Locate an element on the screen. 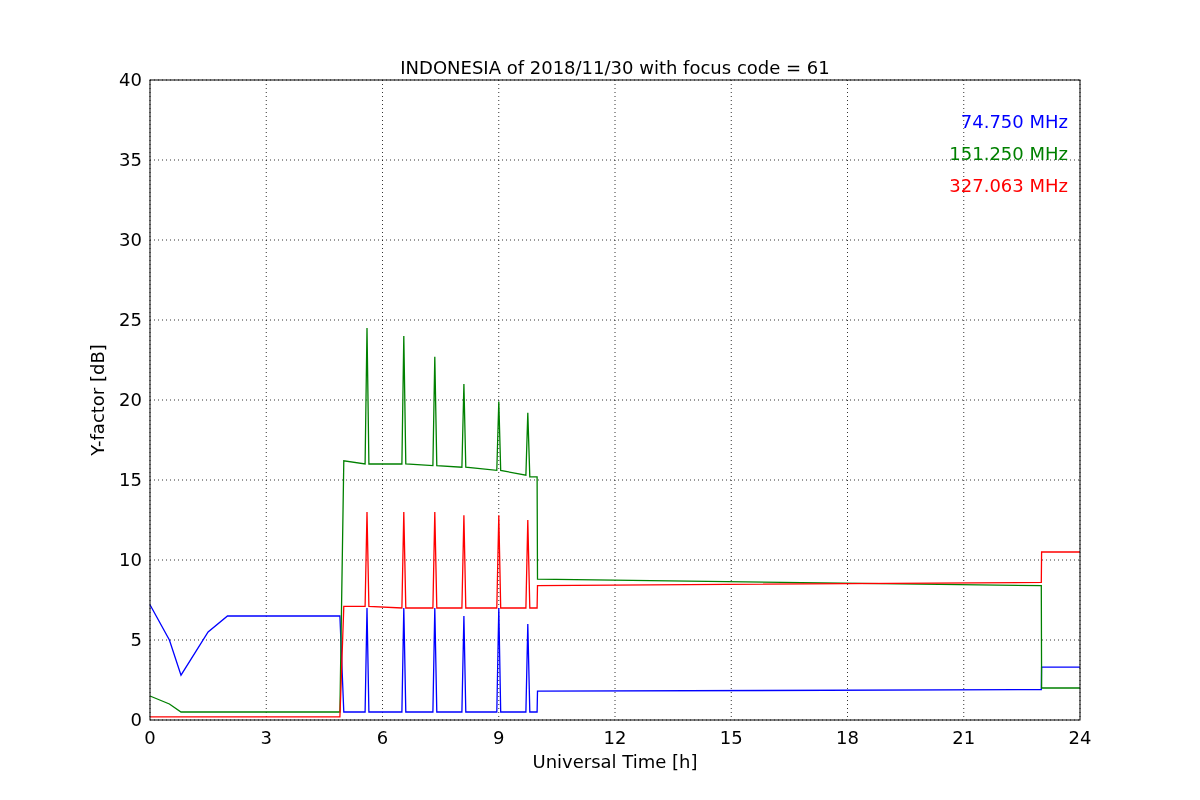 The width and height of the screenshot is (1200, 800). tick-label: 20 is located at coordinates (130, 399).